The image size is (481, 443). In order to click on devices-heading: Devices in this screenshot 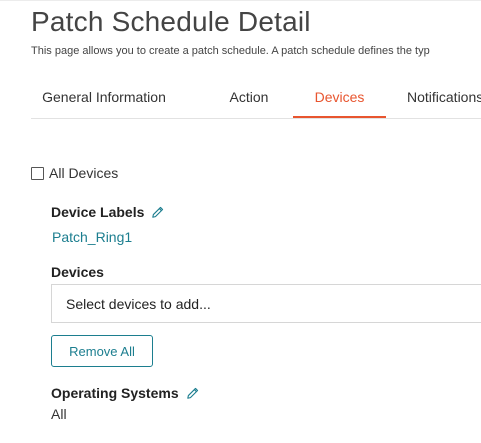, I will do `click(77, 272)`.